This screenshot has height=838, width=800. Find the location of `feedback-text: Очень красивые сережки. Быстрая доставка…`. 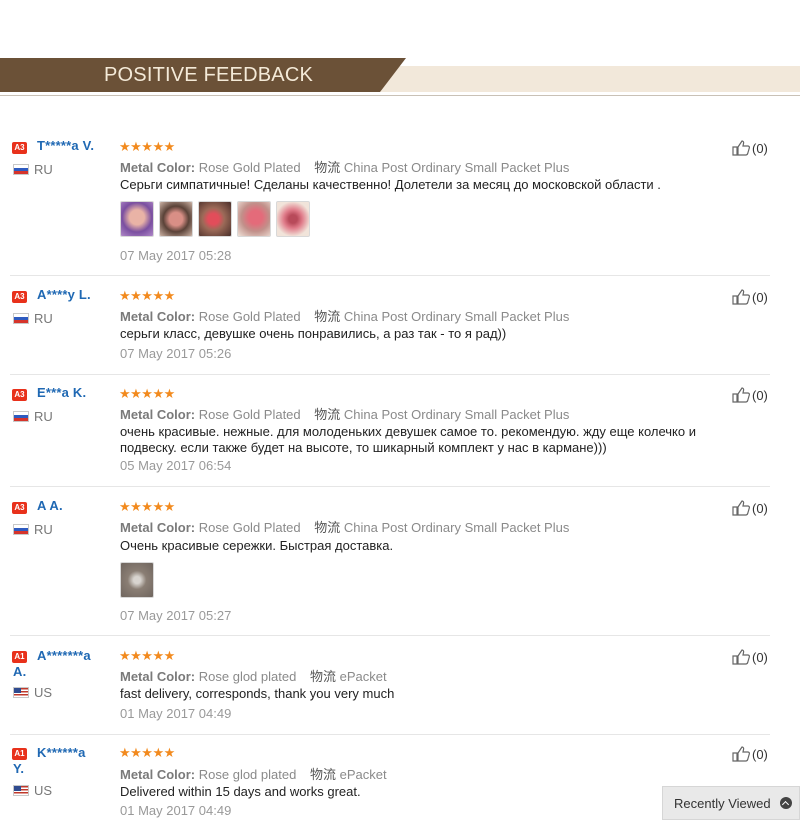

feedback-text: Очень красивые сережки. Быстрая доставка… is located at coordinates (257, 545).